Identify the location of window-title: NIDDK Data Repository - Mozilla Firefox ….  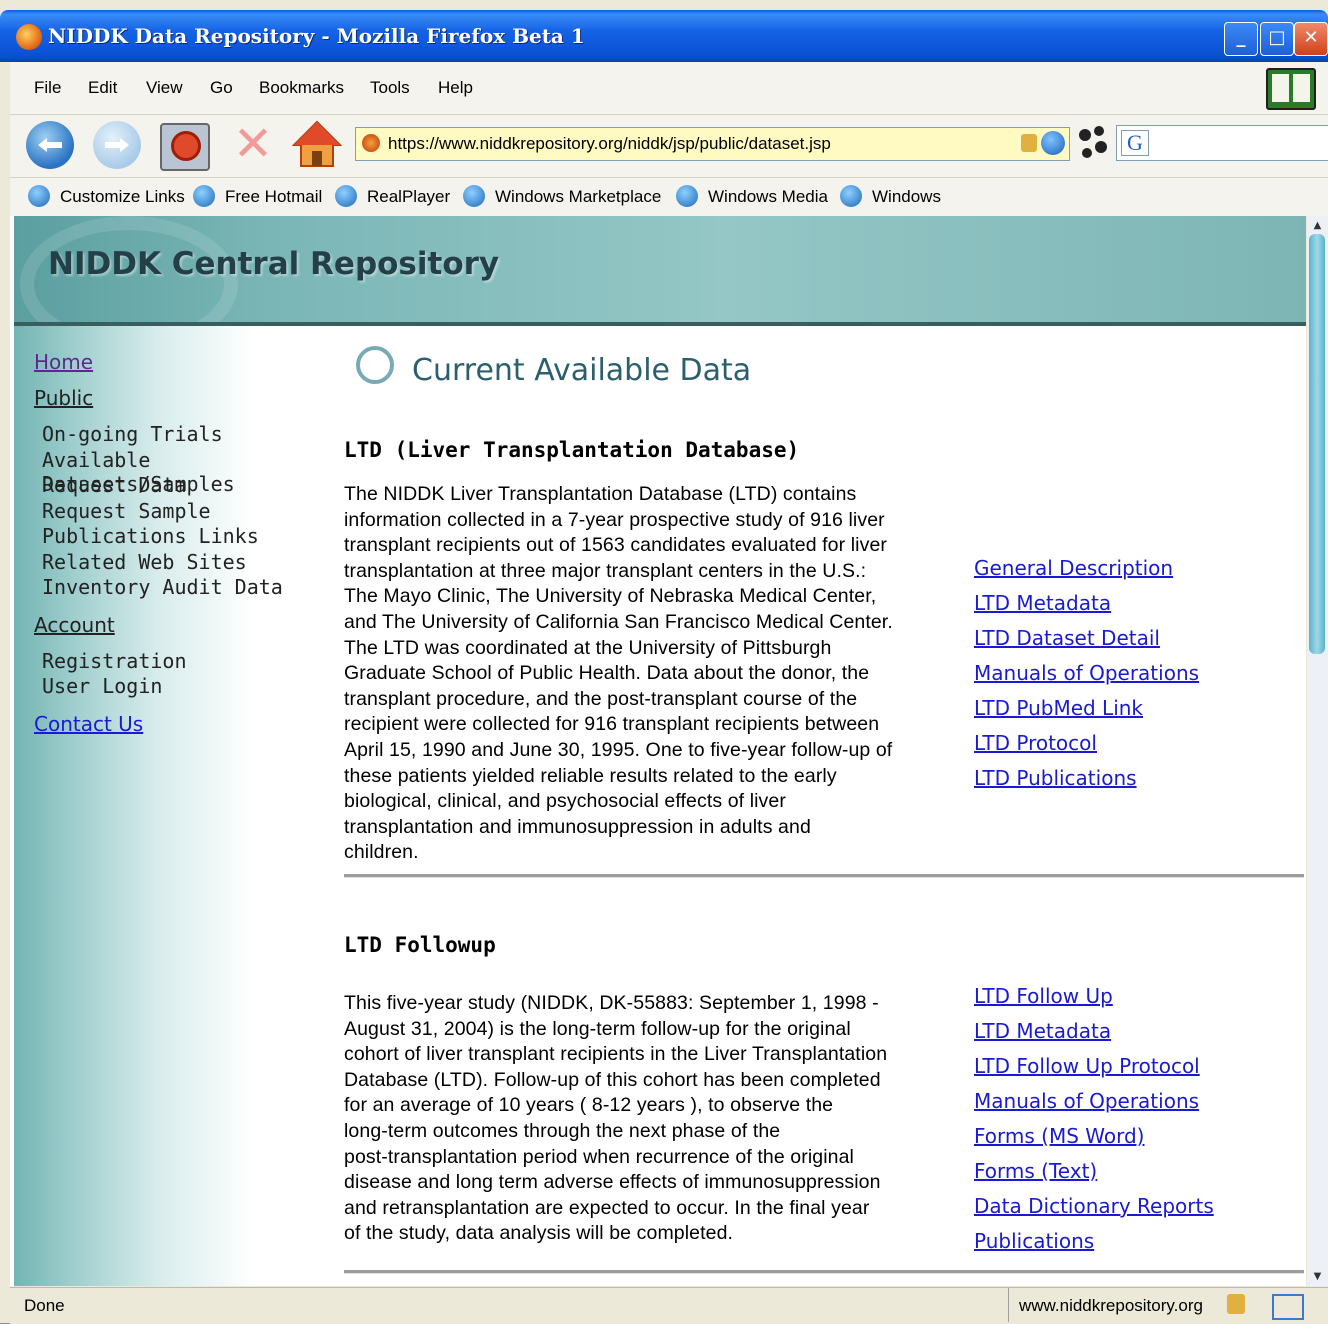
(316, 36).